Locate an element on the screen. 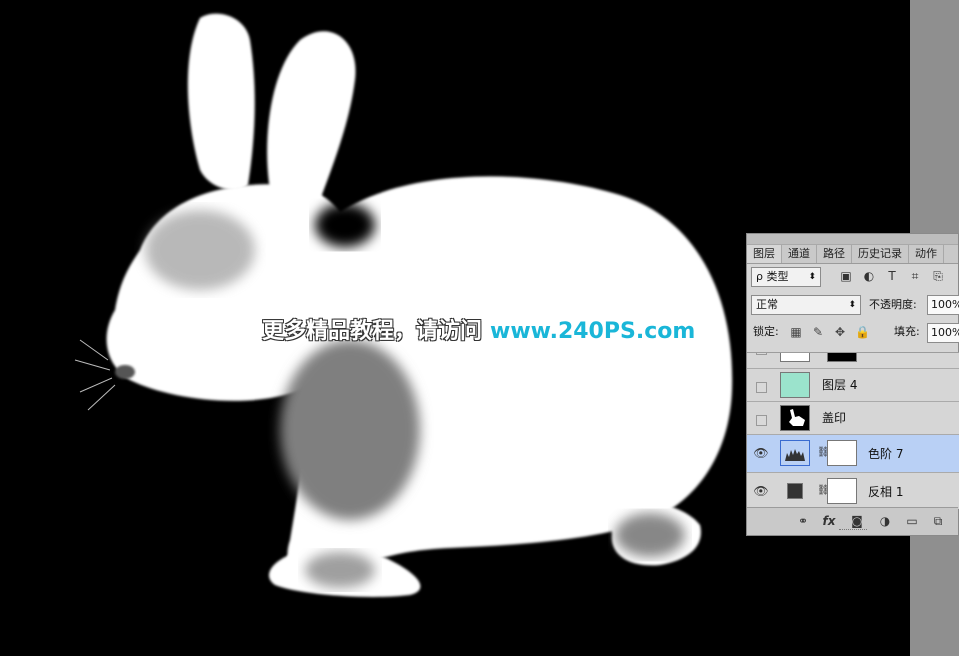 The height and width of the screenshot is (656, 959). layer-filter-row: ρ 类型 ⬍ ▣ ◐ T ⌗ ⎘ is located at coordinates (853, 277).